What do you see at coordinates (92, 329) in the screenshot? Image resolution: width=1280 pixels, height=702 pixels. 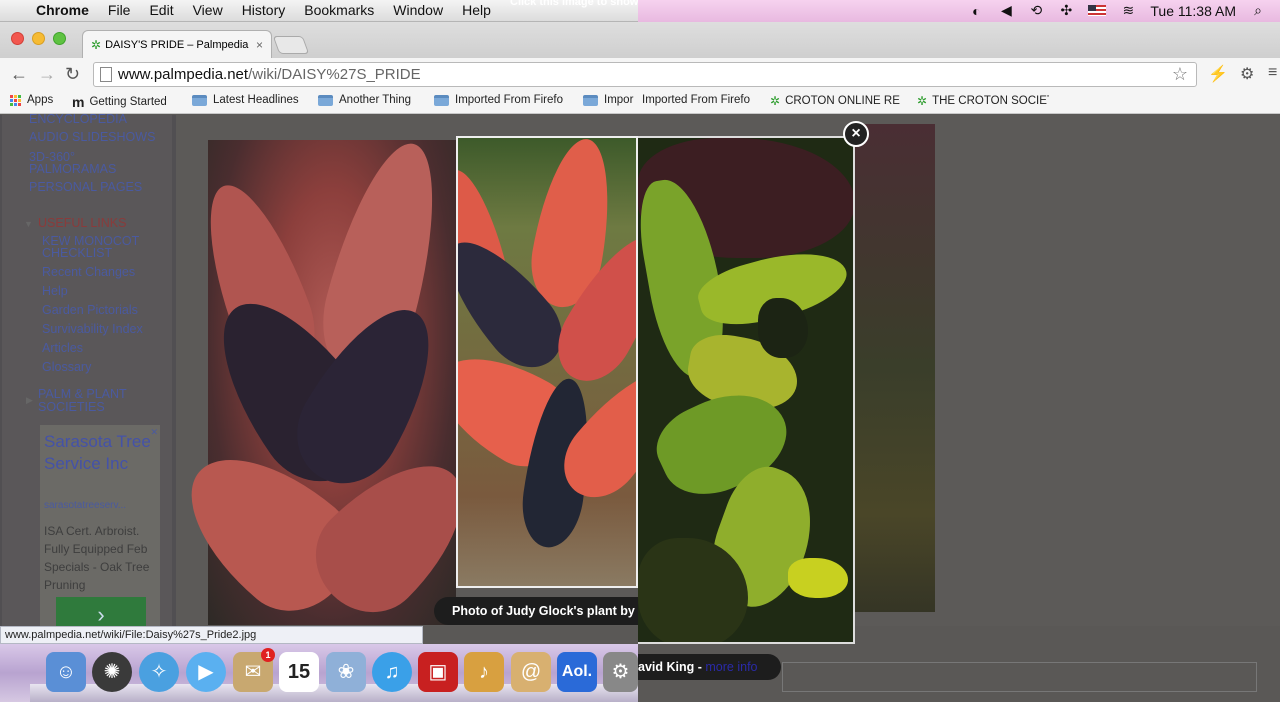 I see `sidebar-link-survivability: Survivability Index` at bounding box center [92, 329].